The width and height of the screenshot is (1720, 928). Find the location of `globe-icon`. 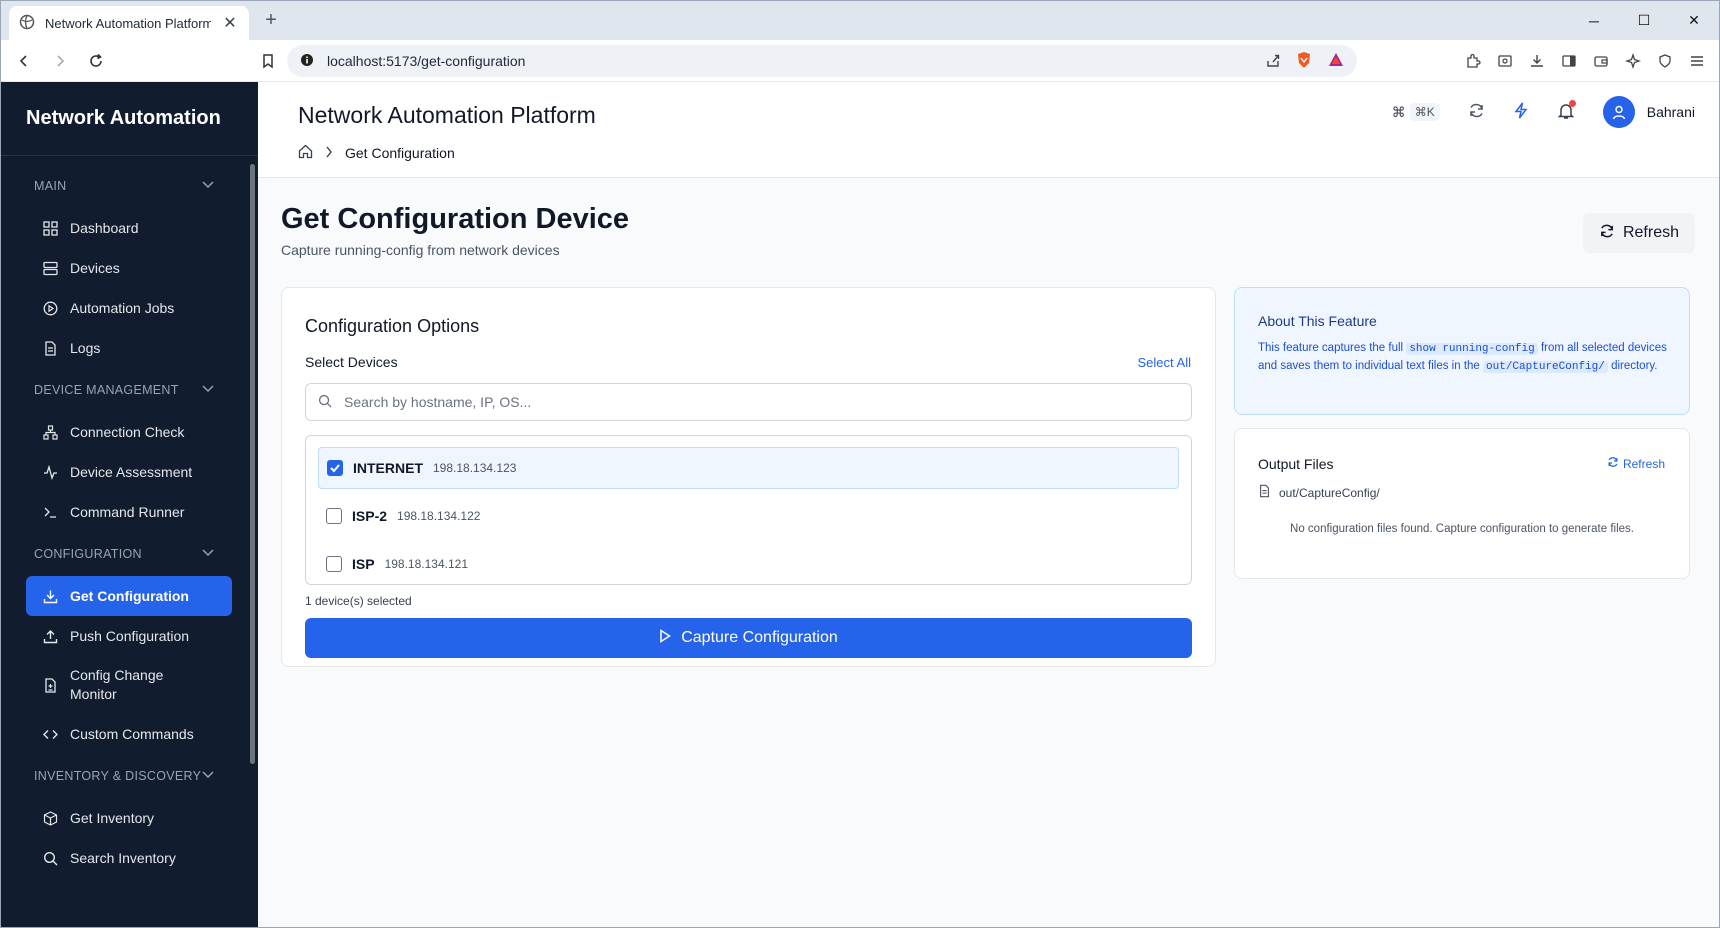

globe-icon is located at coordinates (27, 23).